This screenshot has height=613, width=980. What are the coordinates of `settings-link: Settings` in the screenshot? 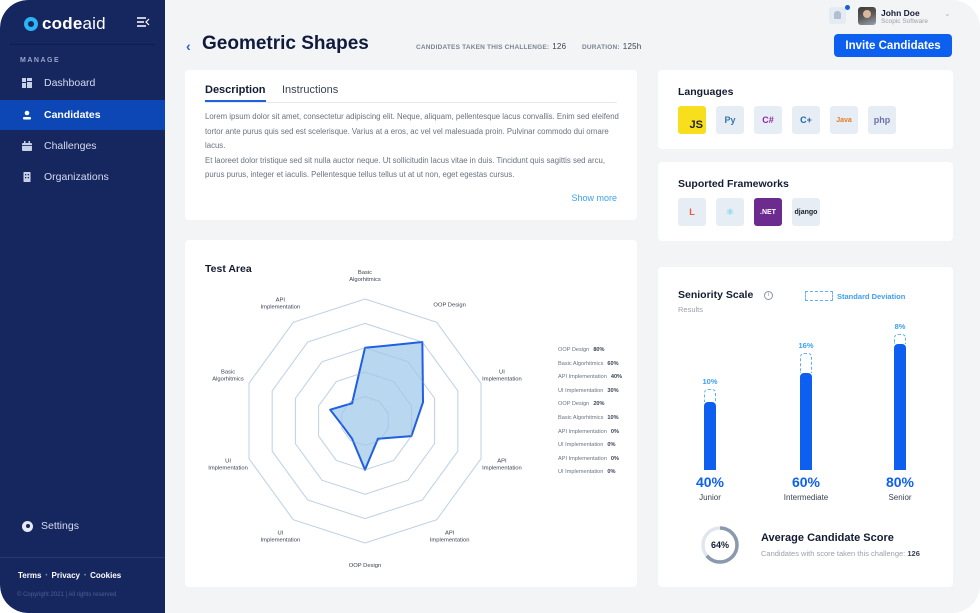 It's located at (50, 526).